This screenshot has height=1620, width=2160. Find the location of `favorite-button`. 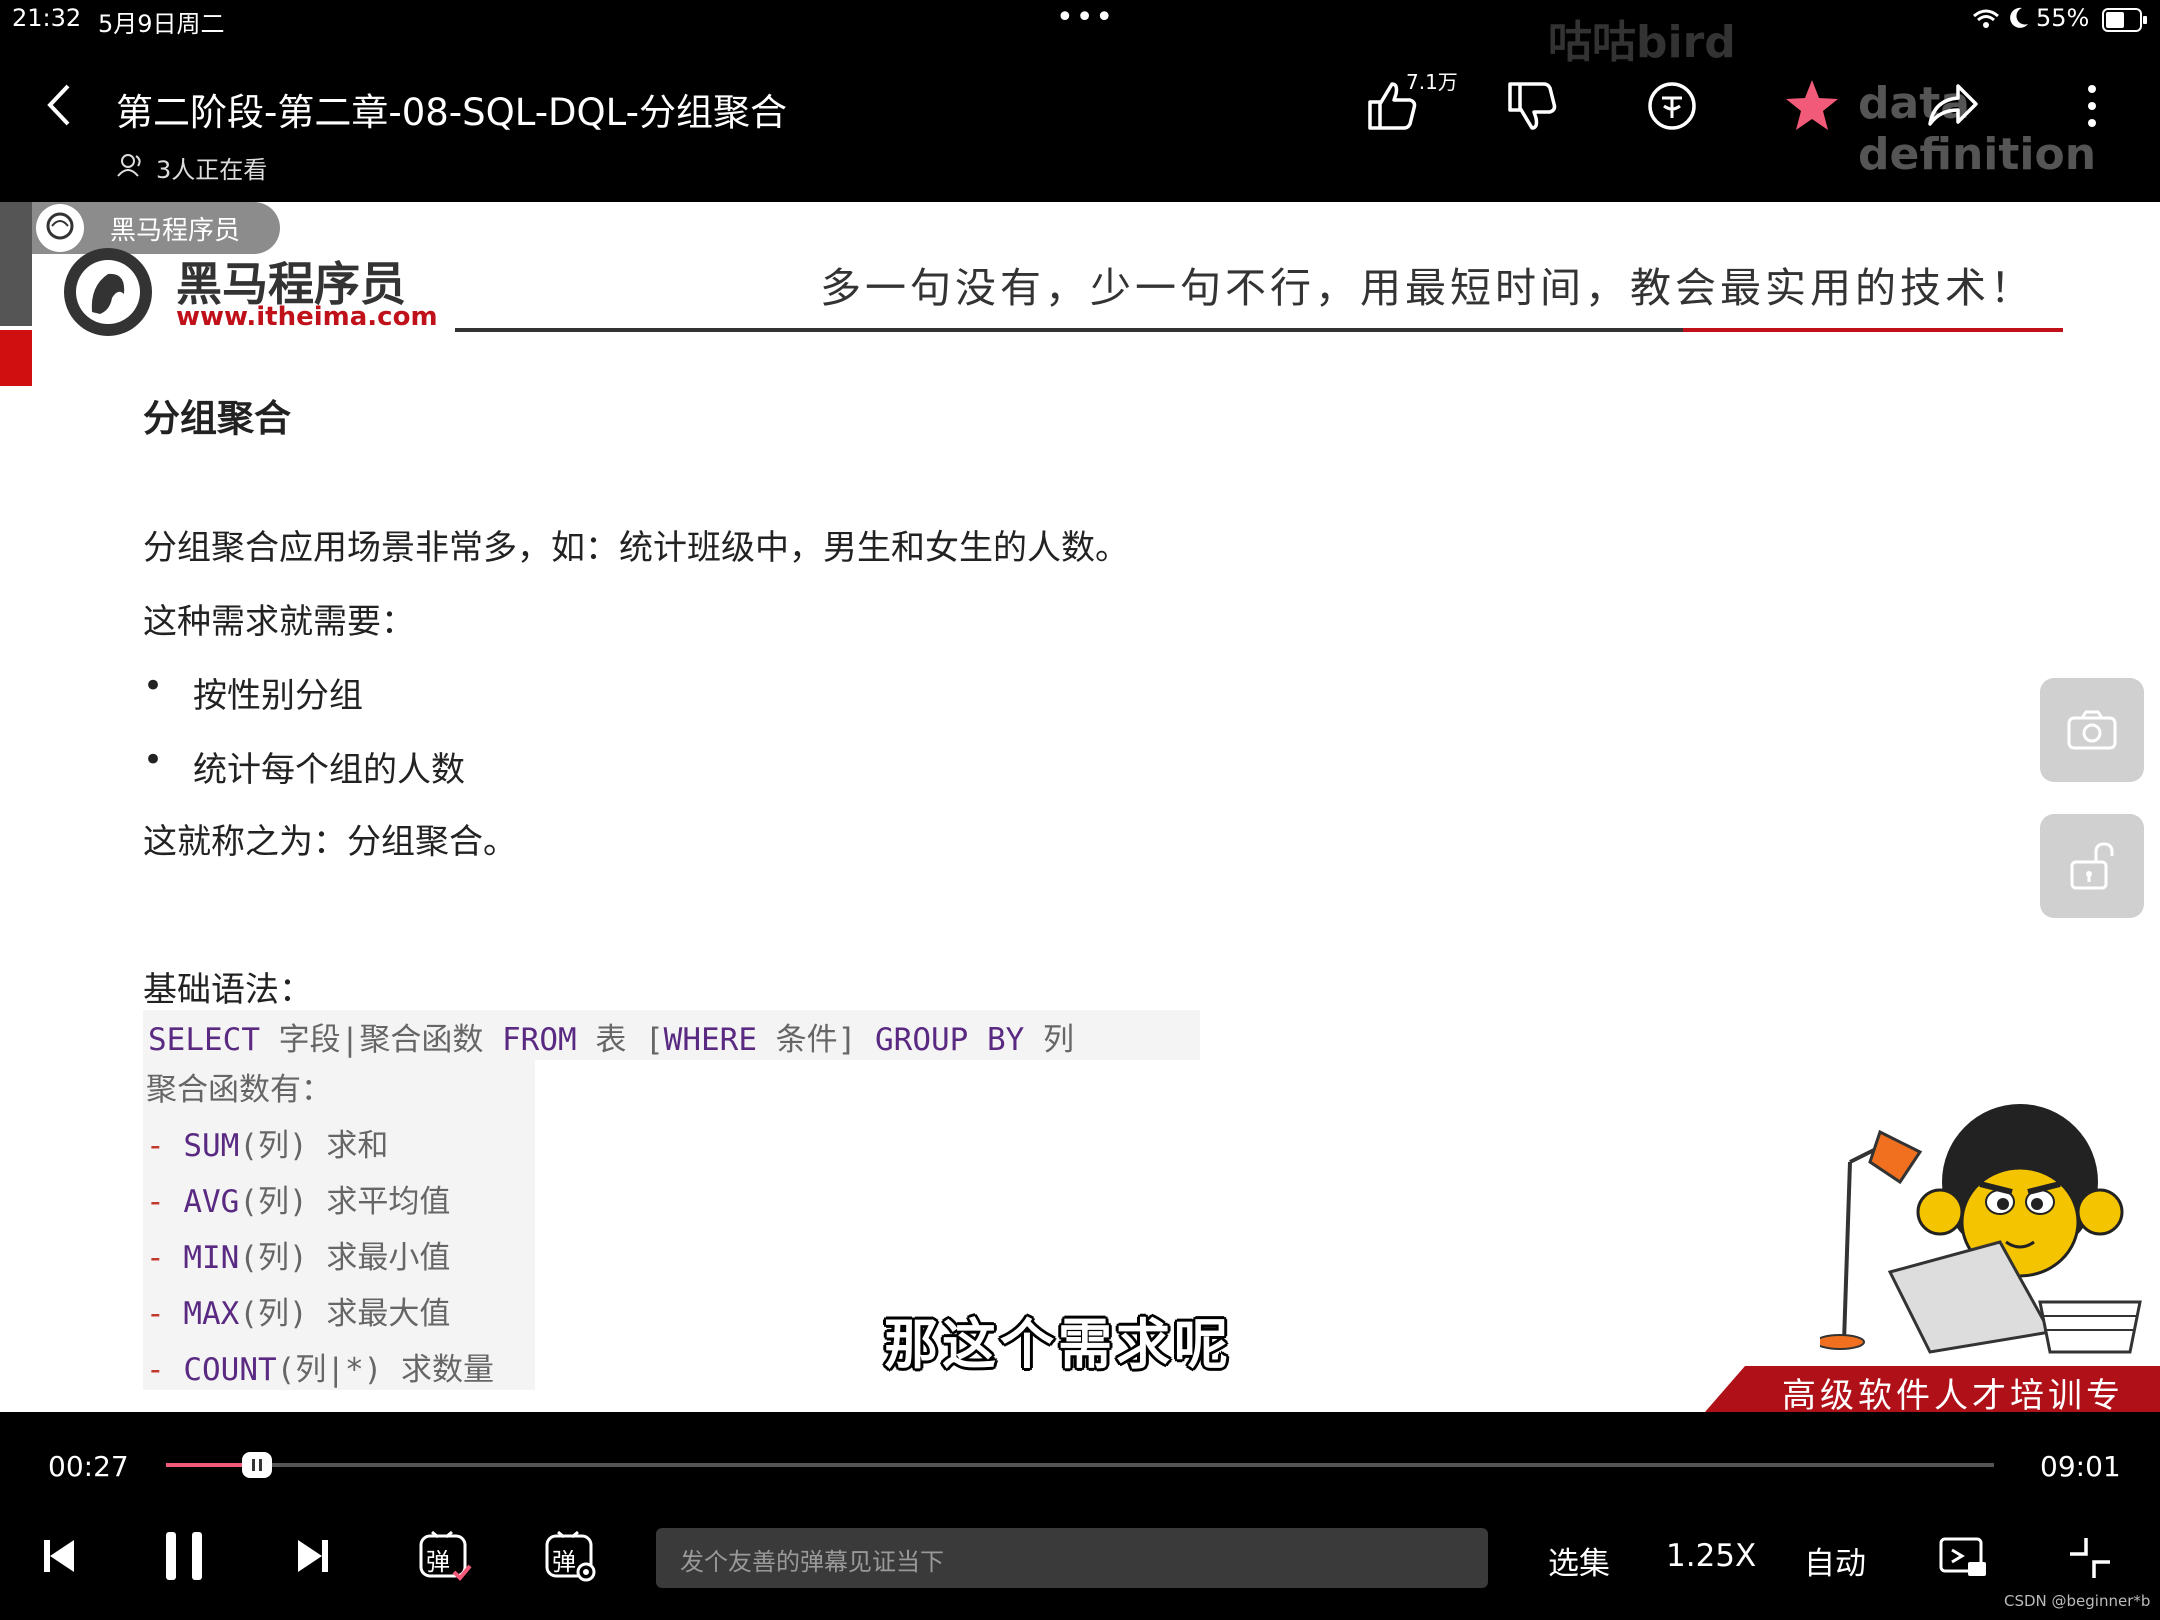

favorite-button is located at coordinates (1812, 106).